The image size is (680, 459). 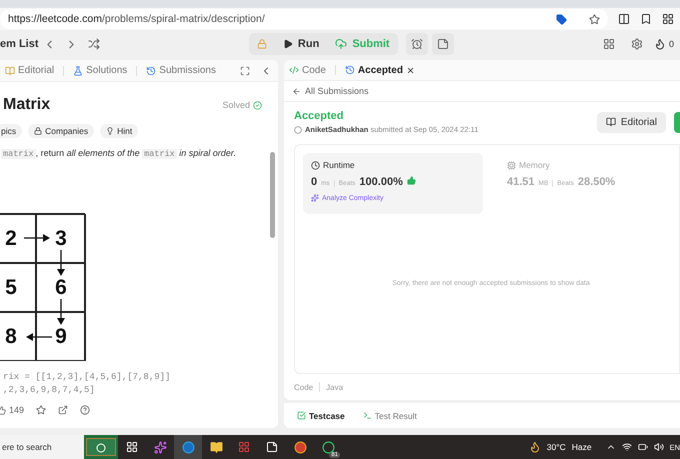 What do you see at coordinates (315, 165) in the screenshot?
I see `clock-icon` at bounding box center [315, 165].